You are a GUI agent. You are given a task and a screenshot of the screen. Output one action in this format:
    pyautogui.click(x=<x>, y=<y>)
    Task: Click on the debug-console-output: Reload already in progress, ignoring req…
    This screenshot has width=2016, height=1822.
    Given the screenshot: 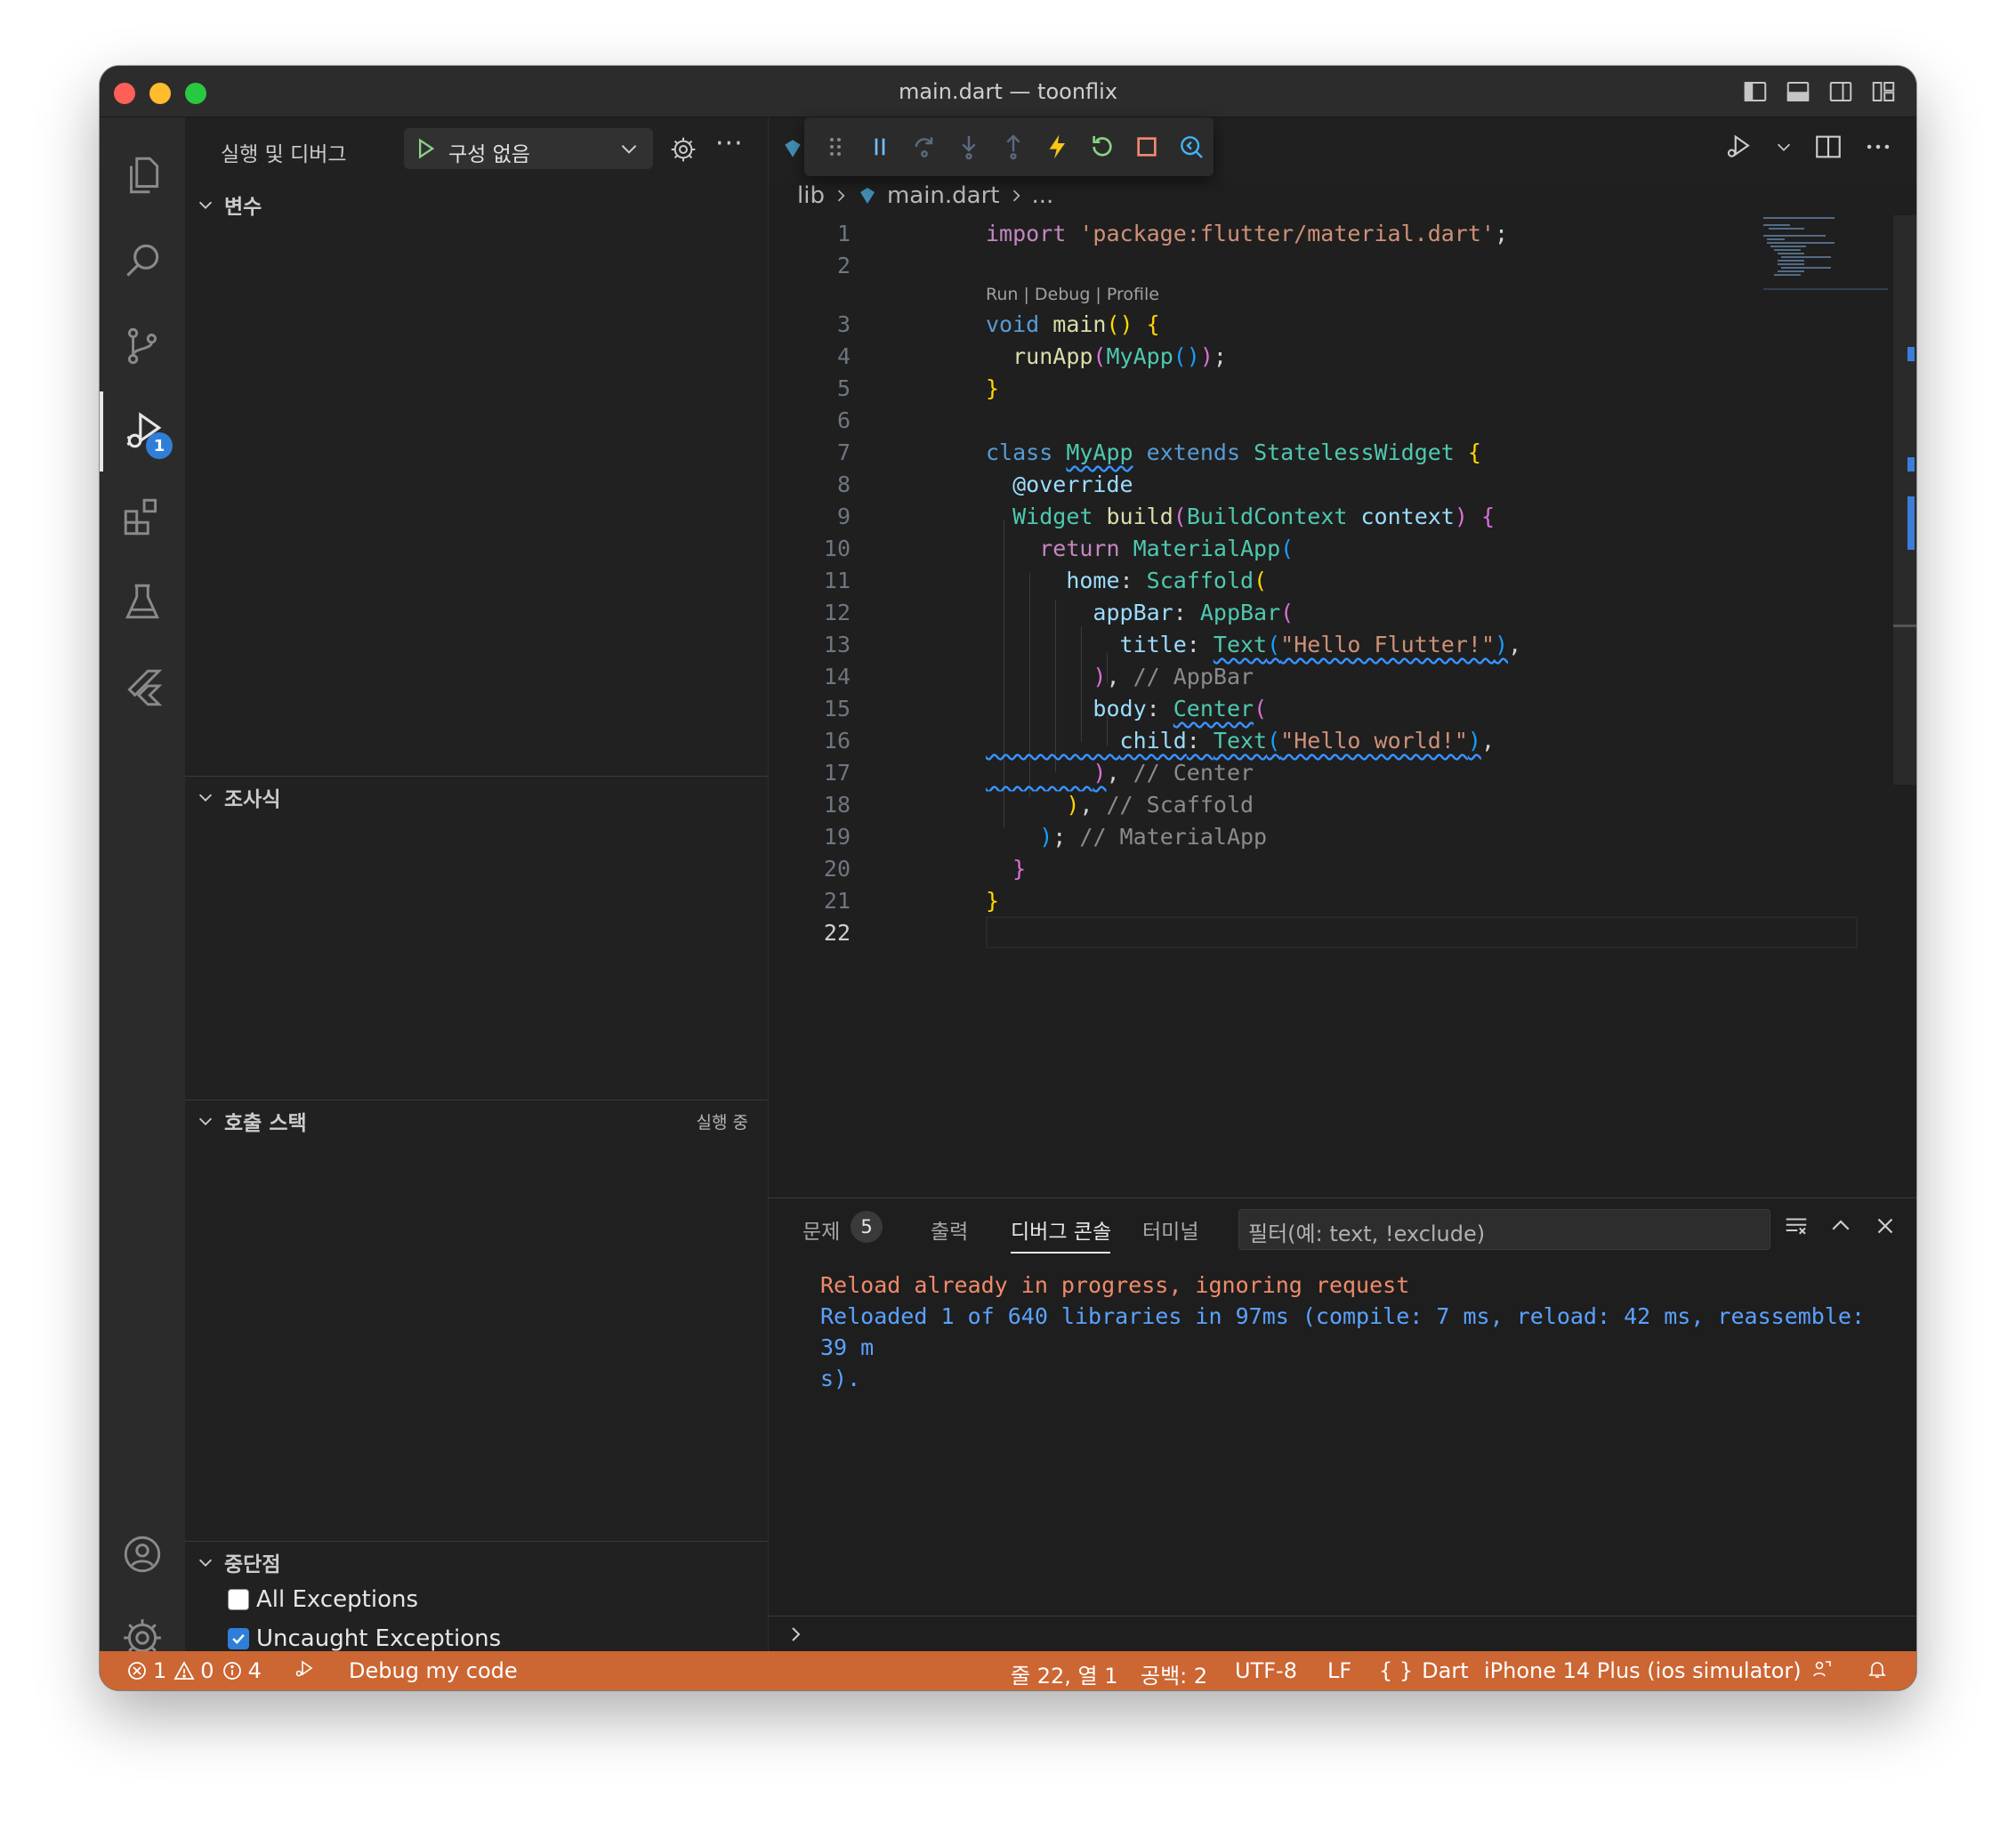 What is the action you would take?
    pyautogui.click(x=1358, y=1332)
    